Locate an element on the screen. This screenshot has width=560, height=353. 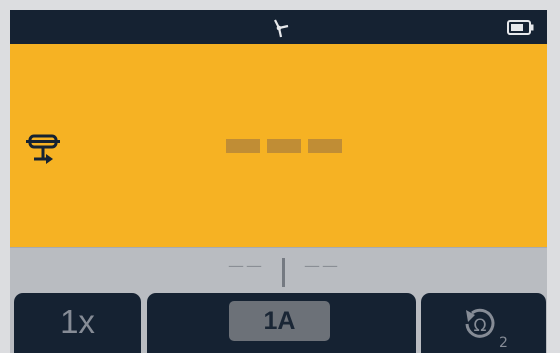
softkey-multiplier-label: 1x is located at coordinates (77, 321).